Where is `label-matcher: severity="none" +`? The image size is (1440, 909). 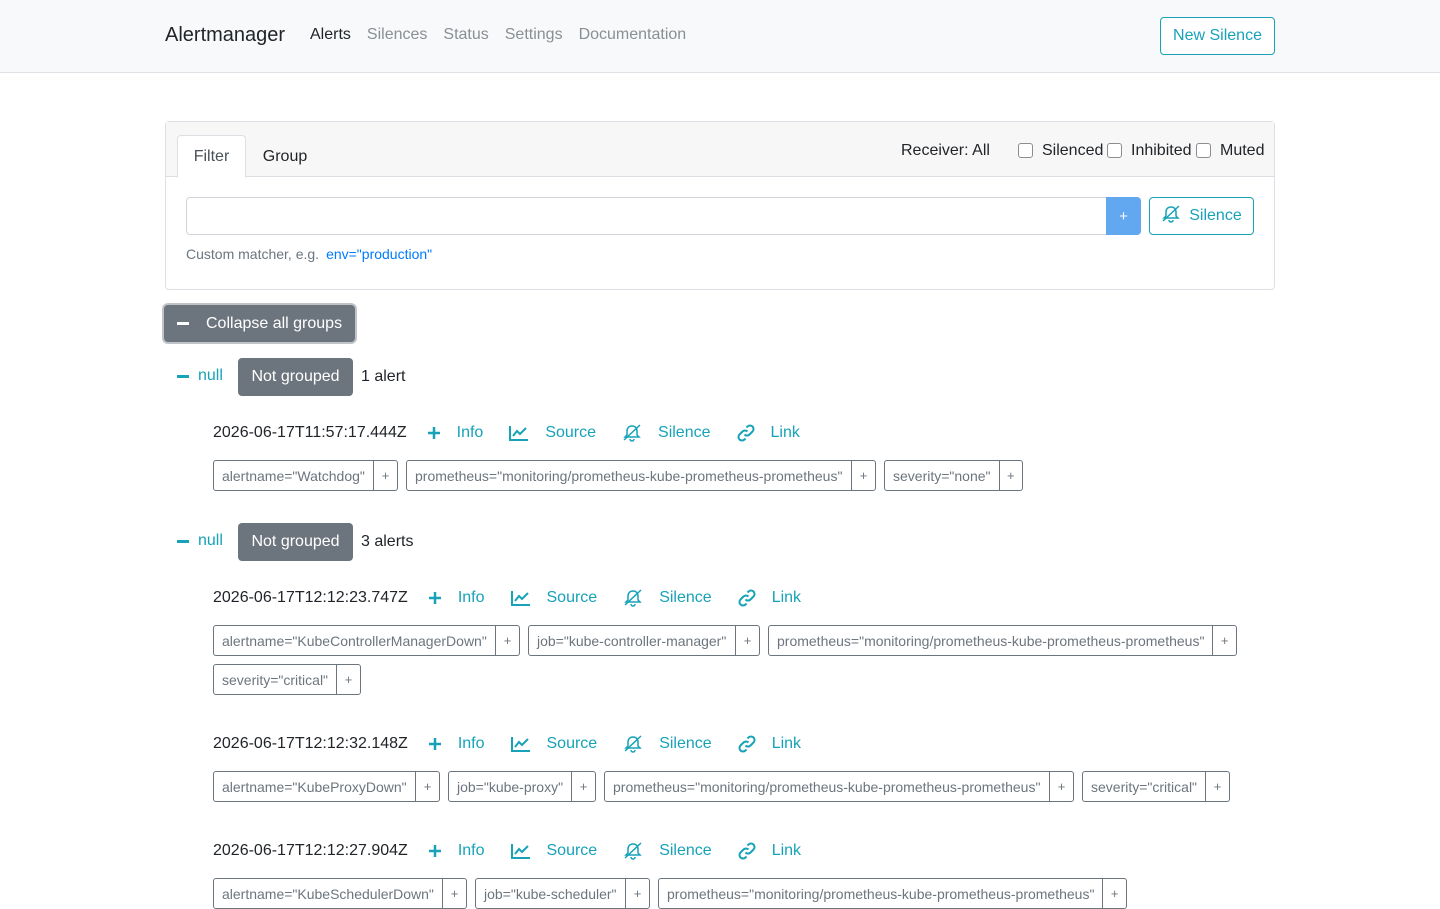
label-matcher: severity="none" + is located at coordinates (953, 475).